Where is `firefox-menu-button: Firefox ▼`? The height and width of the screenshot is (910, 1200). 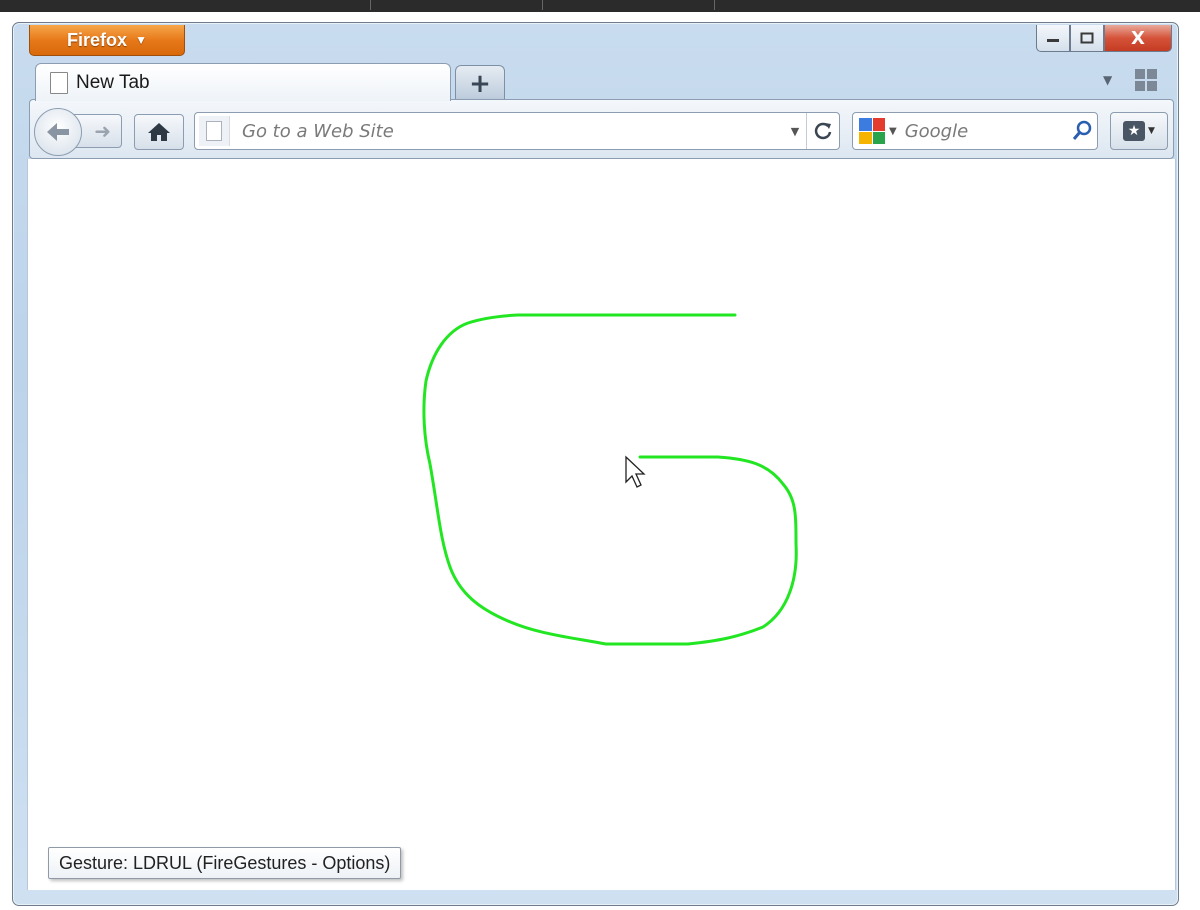
firefox-menu-button: Firefox ▼ is located at coordinates (107, 40).